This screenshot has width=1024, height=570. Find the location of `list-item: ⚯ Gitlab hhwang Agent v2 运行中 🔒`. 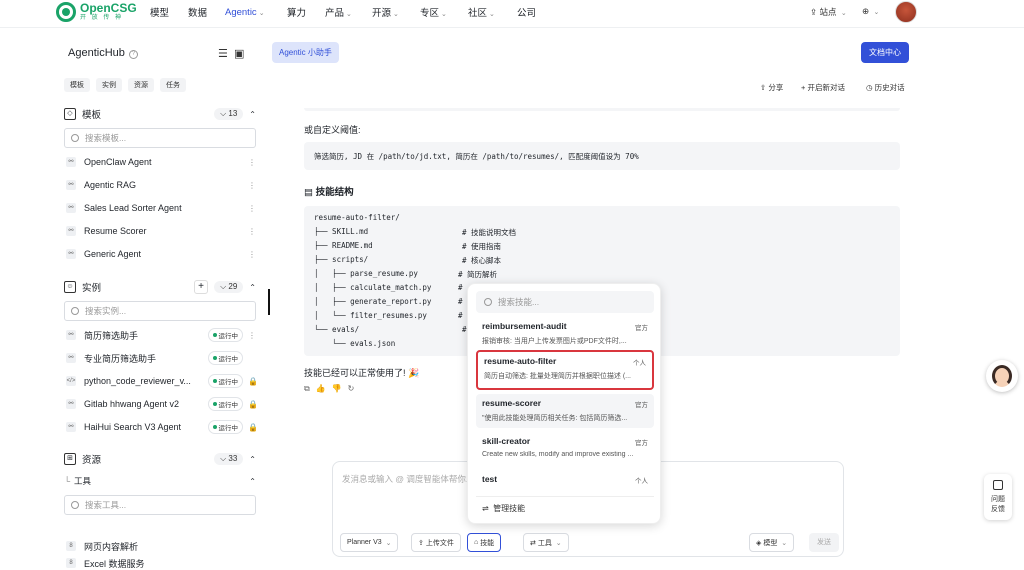

list-item: ⚯ Gitlab hhwang Agent v2 运行中 🔒 is located at coordinates (161, 404).